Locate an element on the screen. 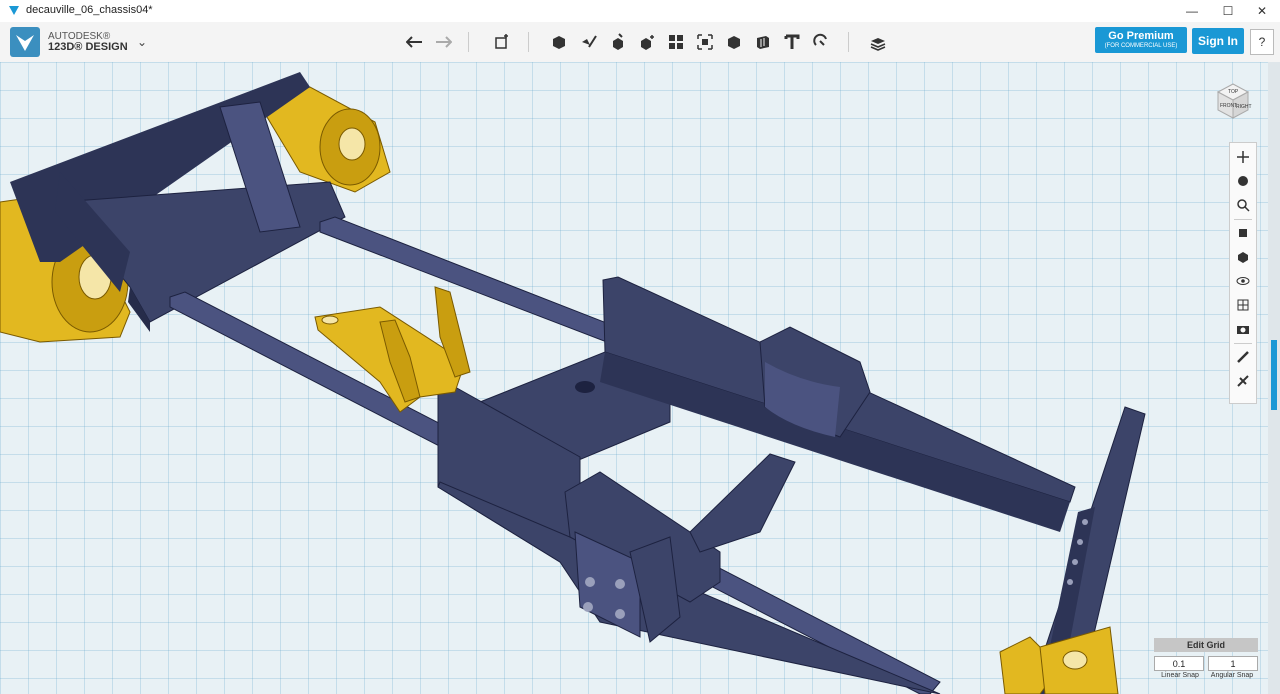  close-button: ✕ is located at coordinates (1262, 11).